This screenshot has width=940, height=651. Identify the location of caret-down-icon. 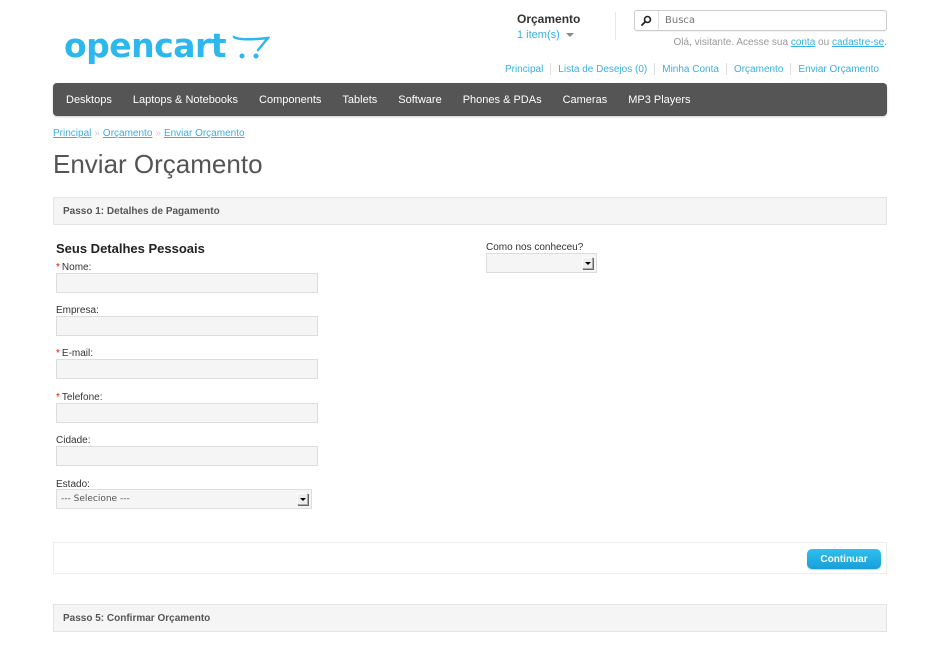
(569, 35).